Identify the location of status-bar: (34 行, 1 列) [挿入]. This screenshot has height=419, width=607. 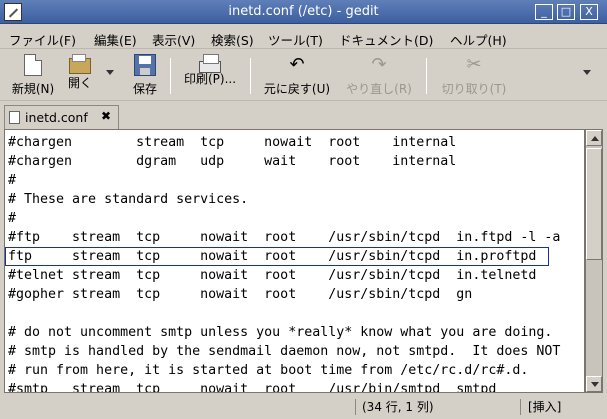
(303, 407).